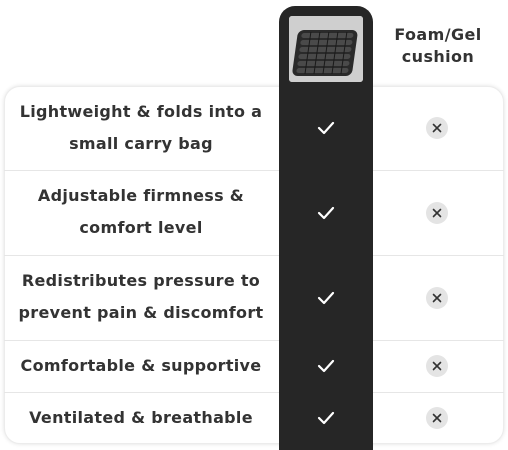 The width and height of the screenshot is (508, 450). Describe the element at coordinates (141, 365) in the screenshot. I see `feature-label-comfortable: Comfortable & supportive` at that location.